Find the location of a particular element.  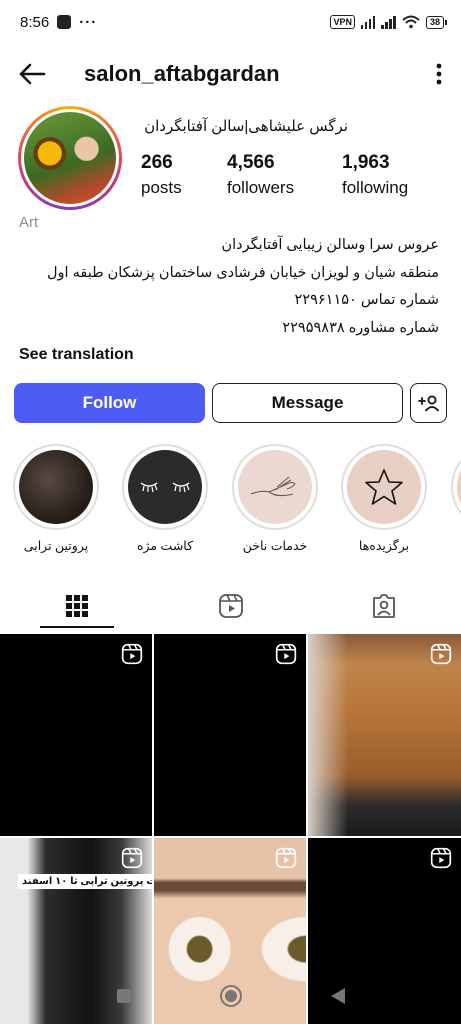

star-icon is located at coordinates (384, 487).